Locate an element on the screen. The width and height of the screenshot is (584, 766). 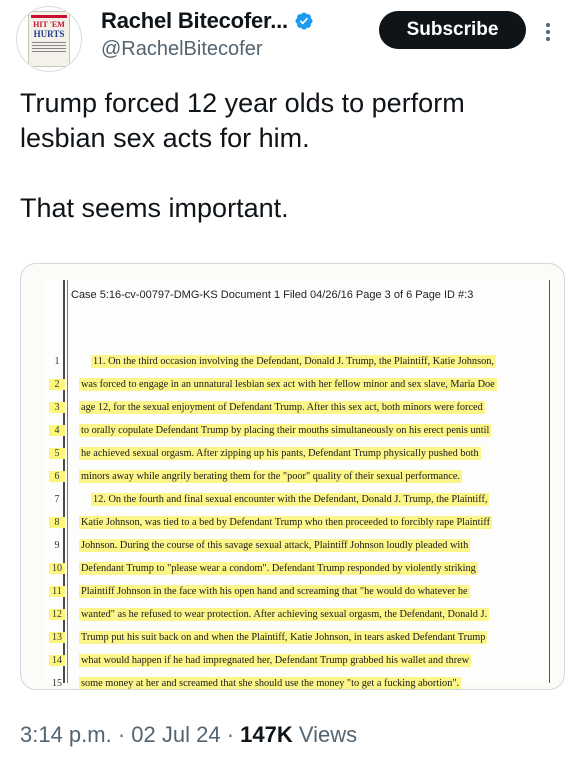
document-line-number: 4 is located at coordinates (57, 430).